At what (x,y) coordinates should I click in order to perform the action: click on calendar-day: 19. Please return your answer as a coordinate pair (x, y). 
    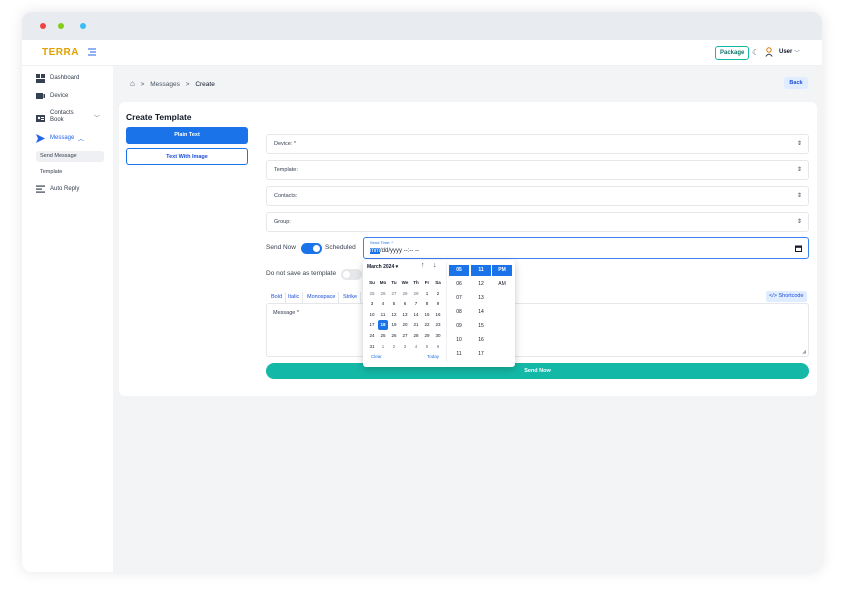
    Looking at the image, I should click on (394, 325).